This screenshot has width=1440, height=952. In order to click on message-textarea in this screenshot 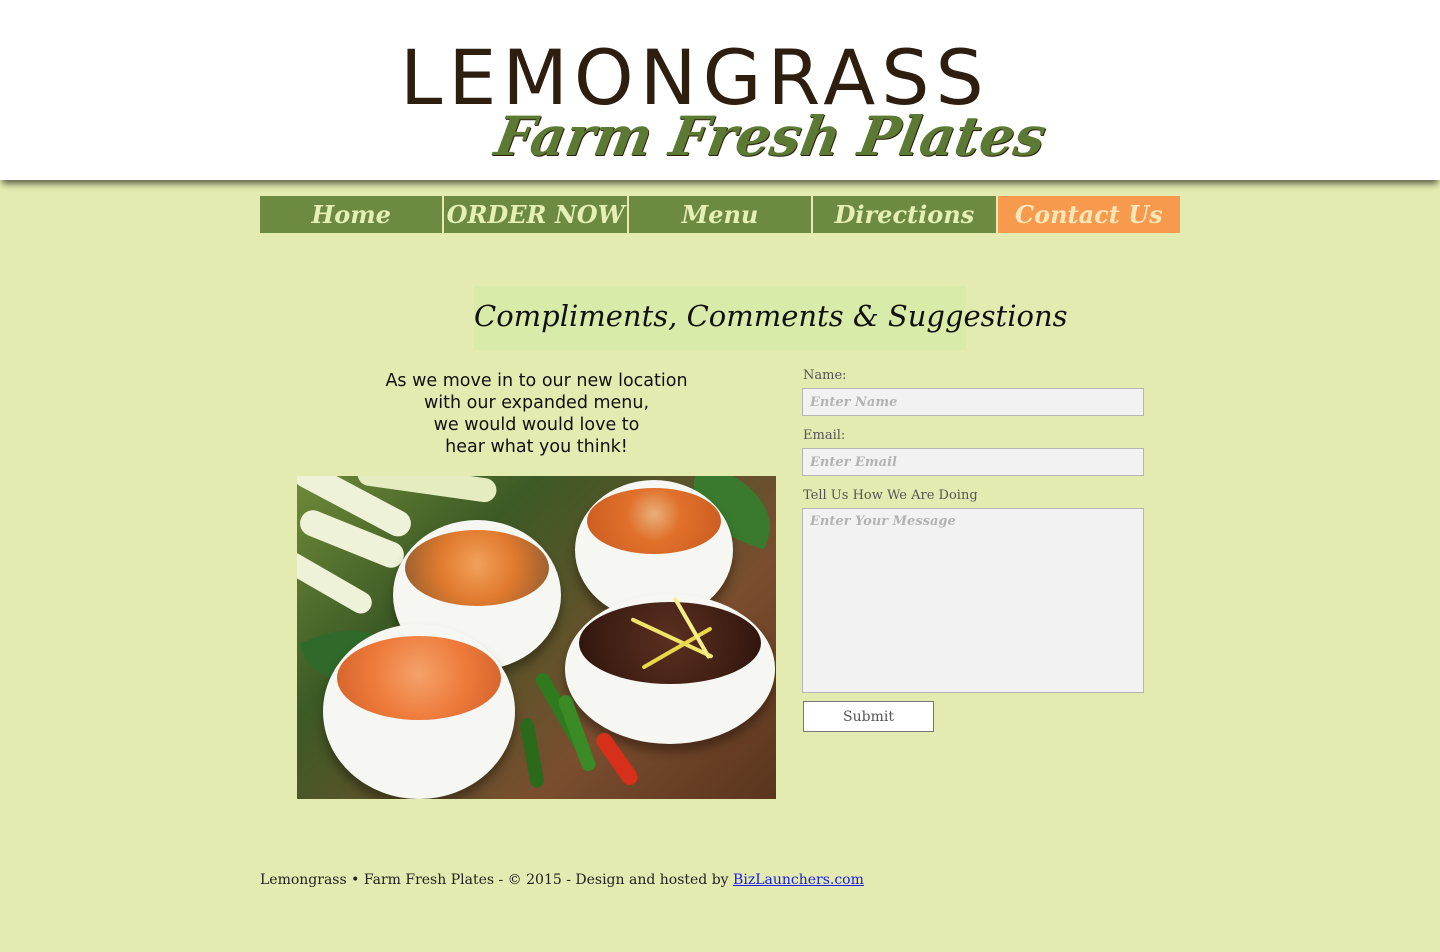, I will do `click(973, 600)`.